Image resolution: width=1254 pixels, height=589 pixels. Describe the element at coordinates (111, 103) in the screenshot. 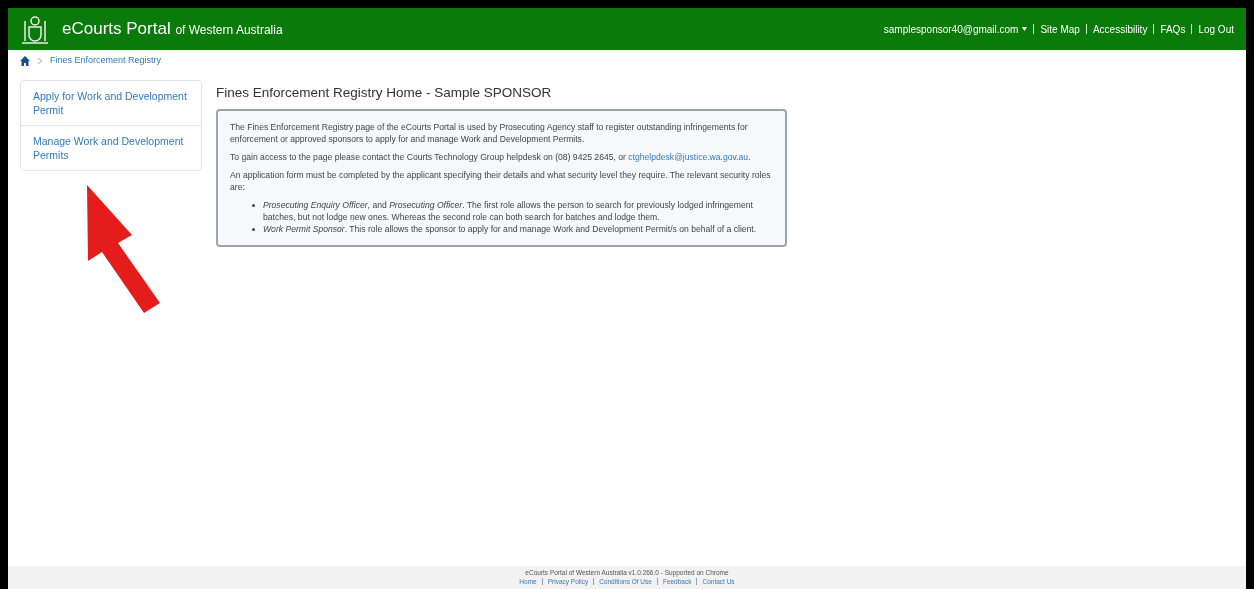

I see `sidebar-item: Apply for Work and Development Permit` at that location.